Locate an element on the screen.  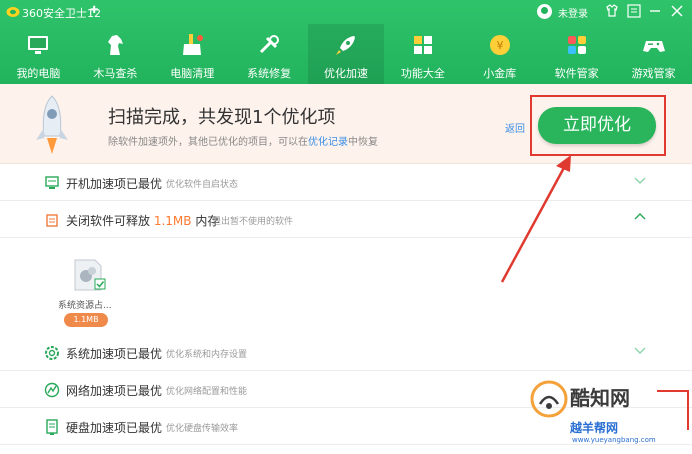
row-description: 优化硬盘传输效率 is located at coordinates (202, 429).